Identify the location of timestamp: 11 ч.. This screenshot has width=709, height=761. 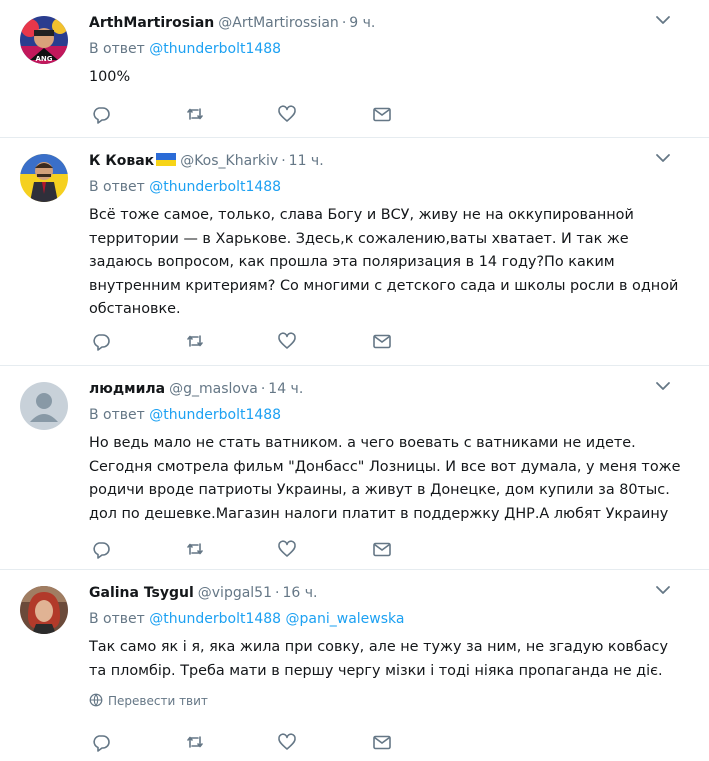
(306, 161).